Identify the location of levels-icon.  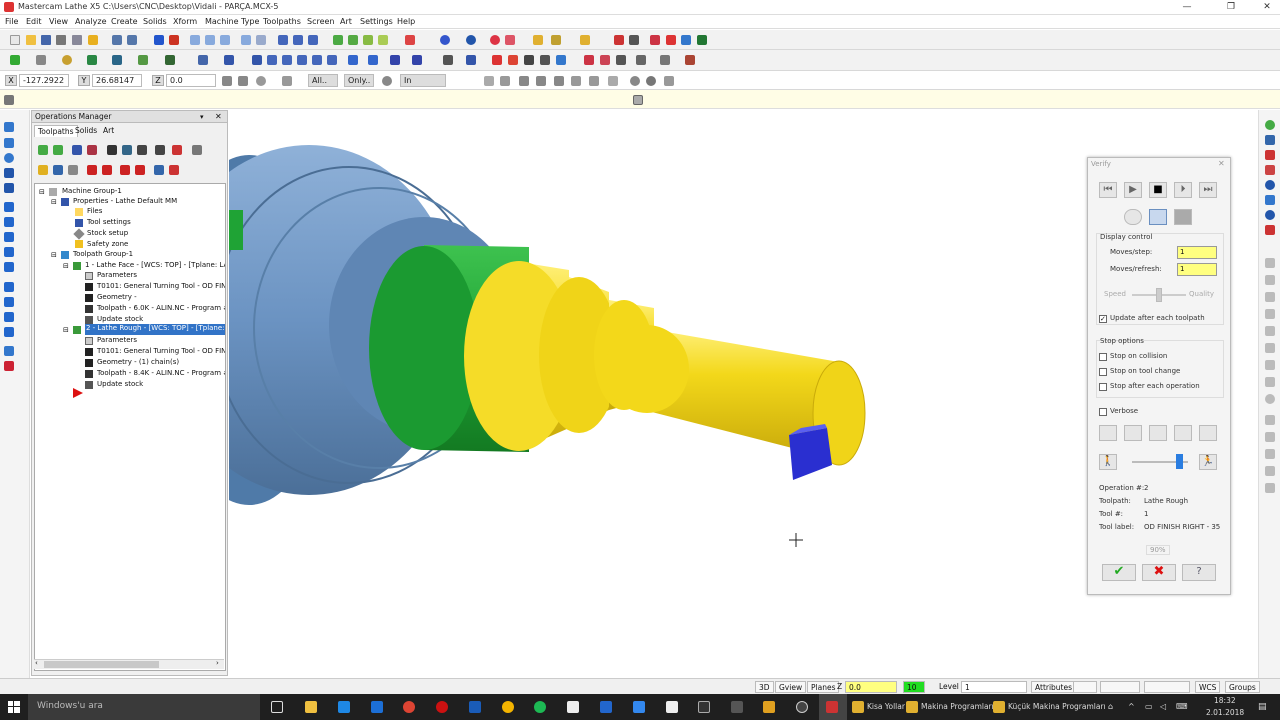
(410, 40).